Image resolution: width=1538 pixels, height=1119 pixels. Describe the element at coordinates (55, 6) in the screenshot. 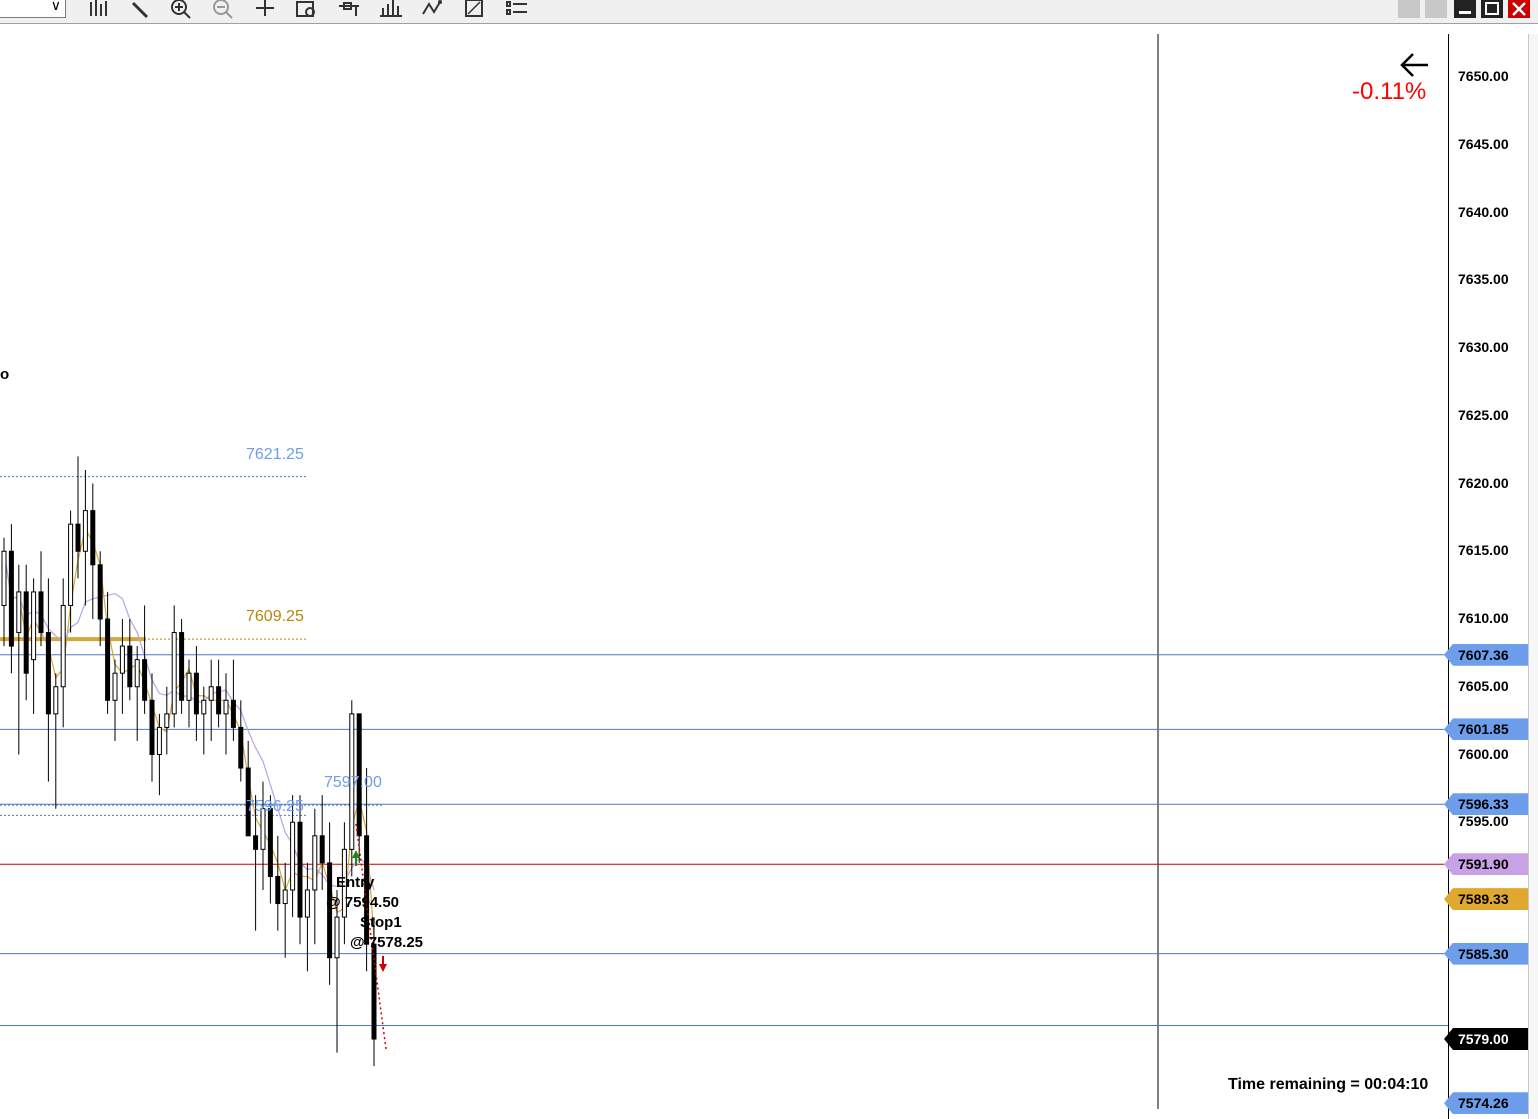

I see `chevron-down-icon: ∨` at that location.